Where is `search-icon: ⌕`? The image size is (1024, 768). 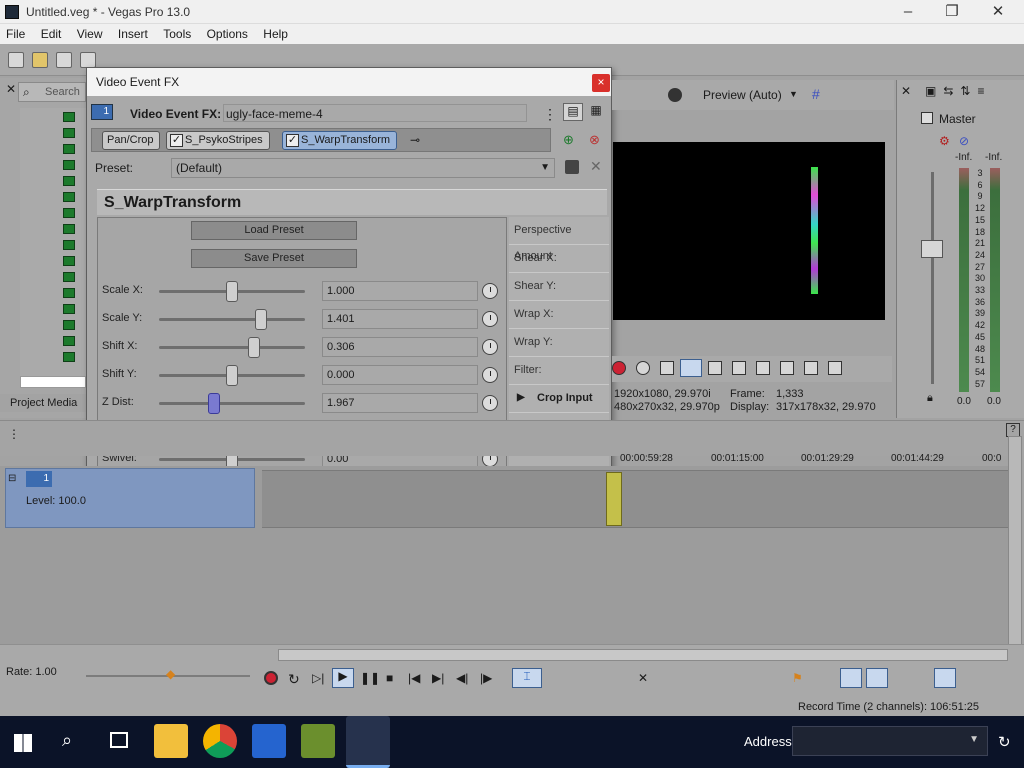 search-icon: ⌕ is located at coordinates (67, 740).